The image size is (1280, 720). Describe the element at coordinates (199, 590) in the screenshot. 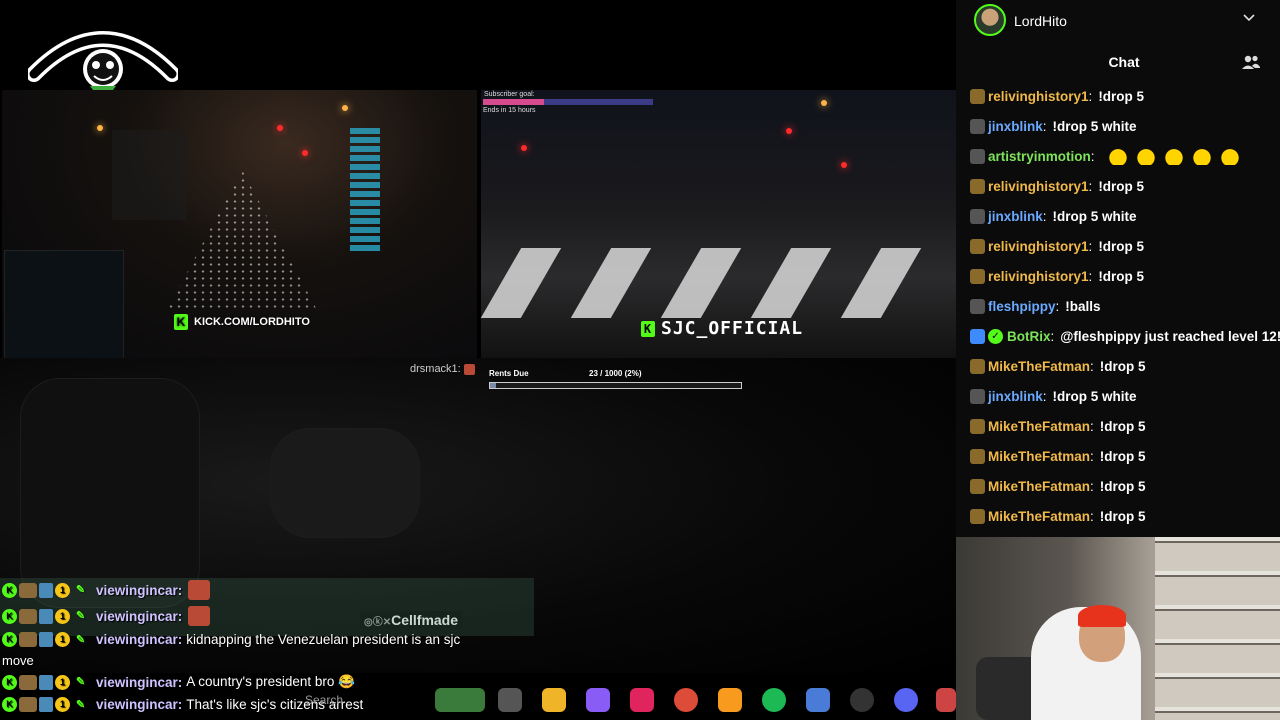

I see `emote-icon` at that location.